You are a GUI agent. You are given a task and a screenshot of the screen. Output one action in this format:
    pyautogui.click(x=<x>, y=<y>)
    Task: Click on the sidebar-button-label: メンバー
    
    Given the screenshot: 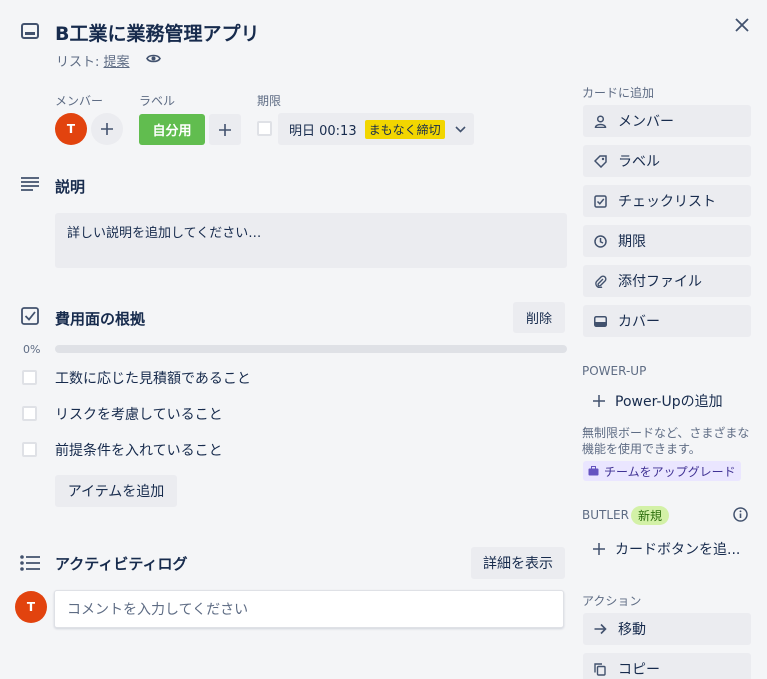 What is the action you would take?
    pyautogui.click(x=646, y=122)
    